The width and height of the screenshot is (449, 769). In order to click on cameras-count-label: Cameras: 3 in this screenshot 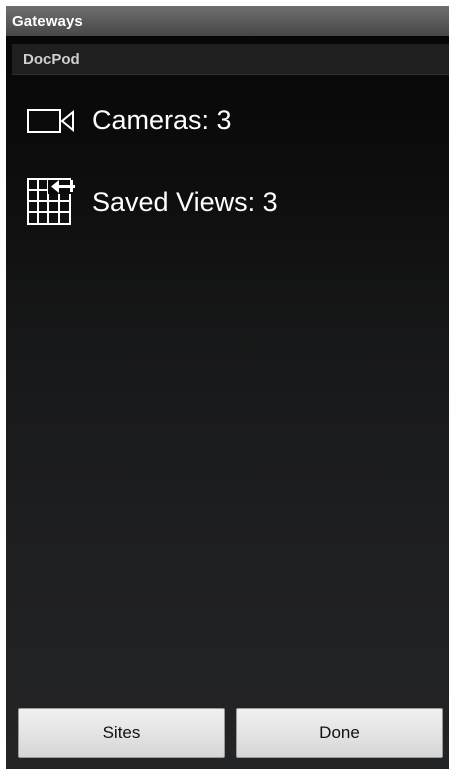, I will do `click(162, 120)`.